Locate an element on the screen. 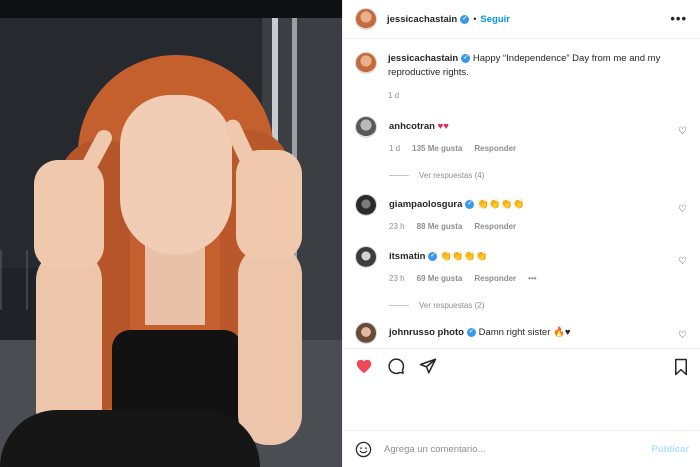 Image resolution: width=700 pixels, height=467 pixels. caption-avatar is located at coordinates (366, 63).